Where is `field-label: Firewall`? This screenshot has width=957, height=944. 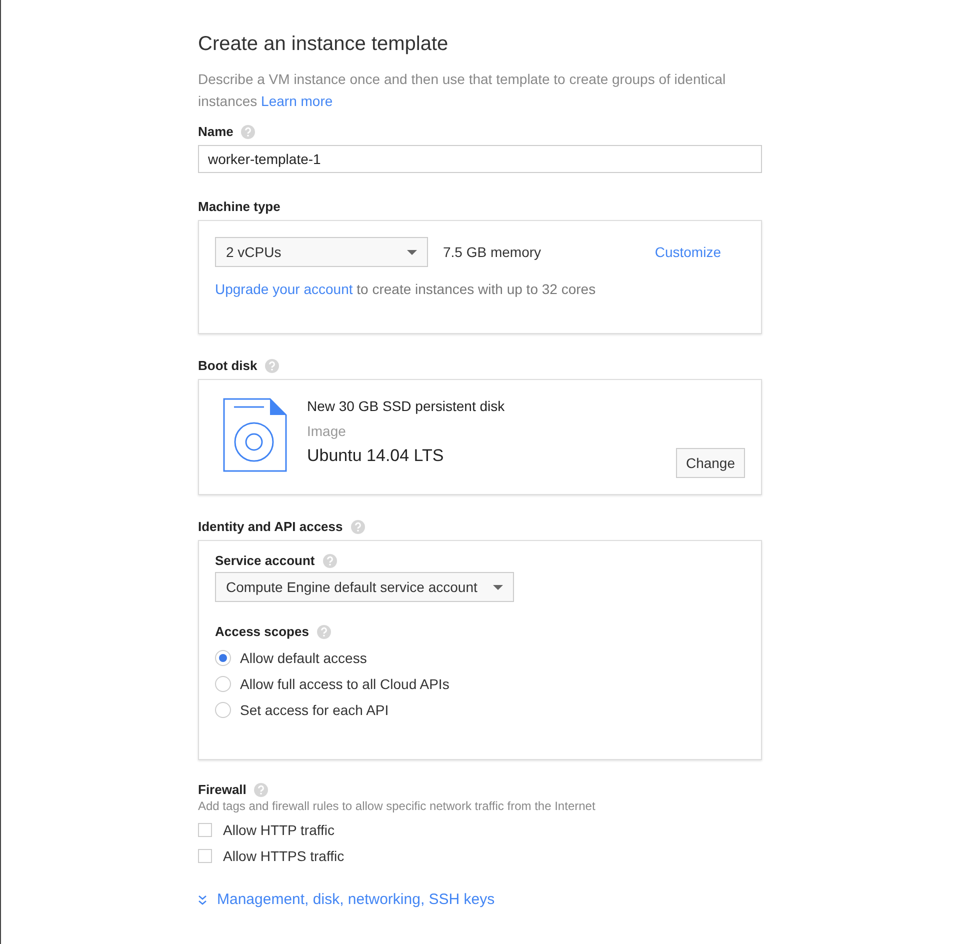
field-label: Firewall is located at coordinates (222, 789).